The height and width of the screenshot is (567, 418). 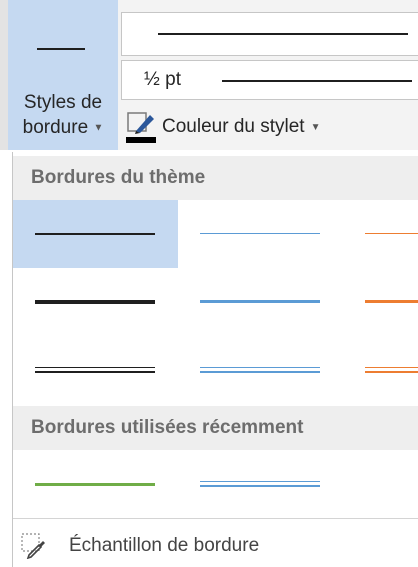 I want to click on recent-border-green, so click(x=95, y=484).